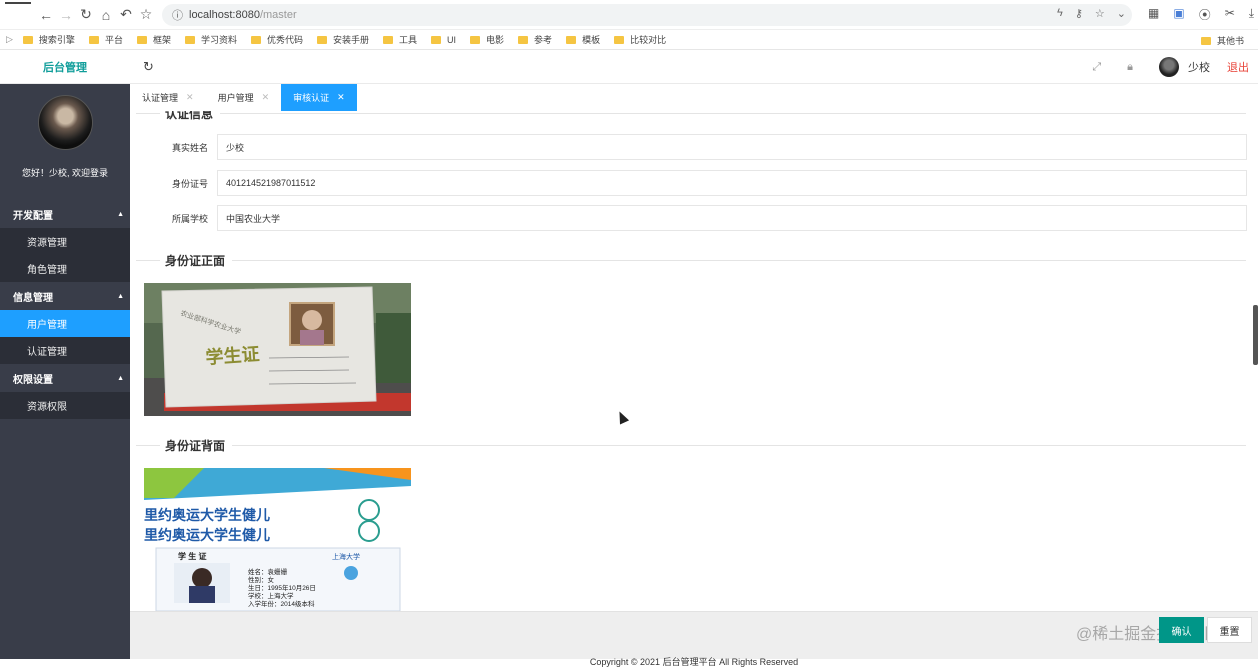 This screenshot has height=668, width=1258. Describe the element at coordinates (691, 260) in the screenshot. I see `section-id-front: 身份证正面` at that location.